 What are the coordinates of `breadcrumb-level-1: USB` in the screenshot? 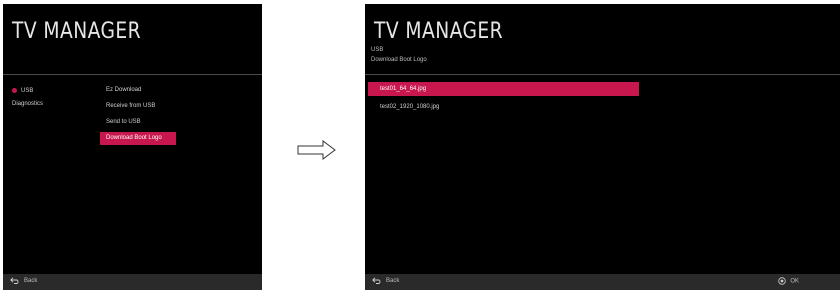 It's located at (377, 50).